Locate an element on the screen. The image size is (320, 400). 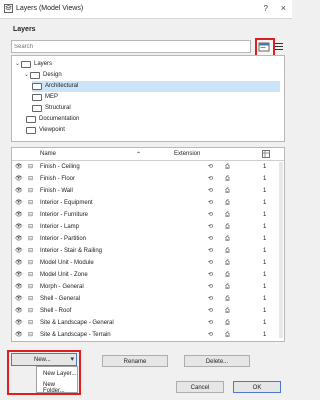
table-row: 👁 ⊟ Model Unit - Module ⟲ ⎙ 1 is located at coordinates (148, 263).